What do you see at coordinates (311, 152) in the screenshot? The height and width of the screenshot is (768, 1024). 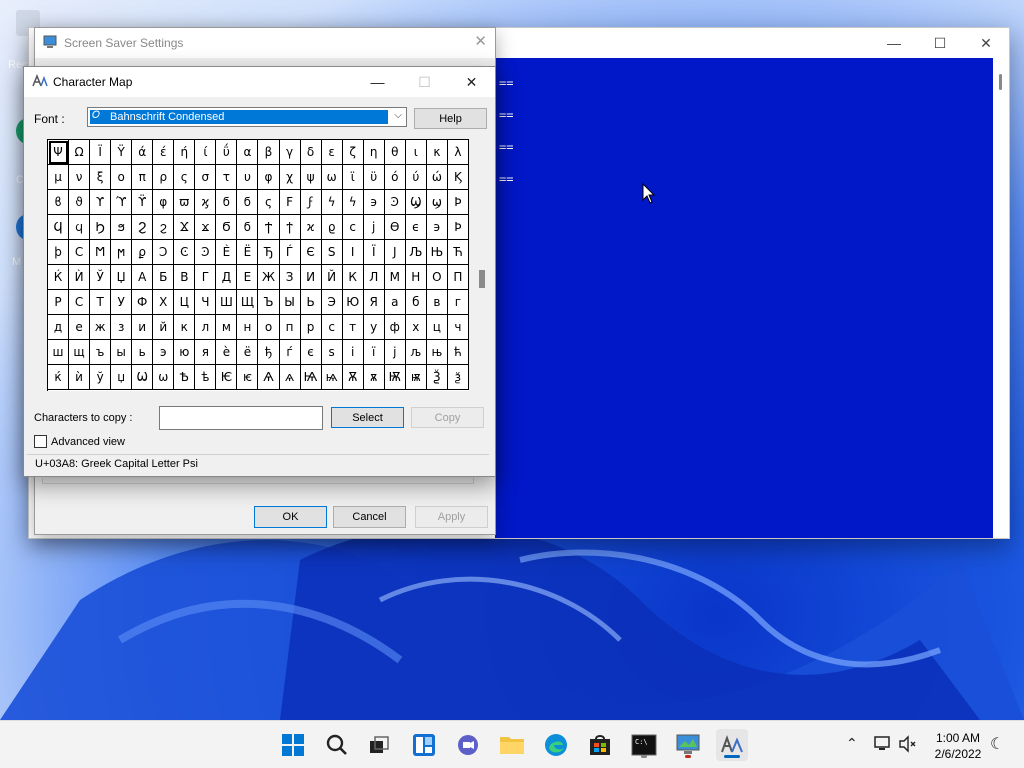 I see `character-cell: δ` at bounding box center [311, 152].